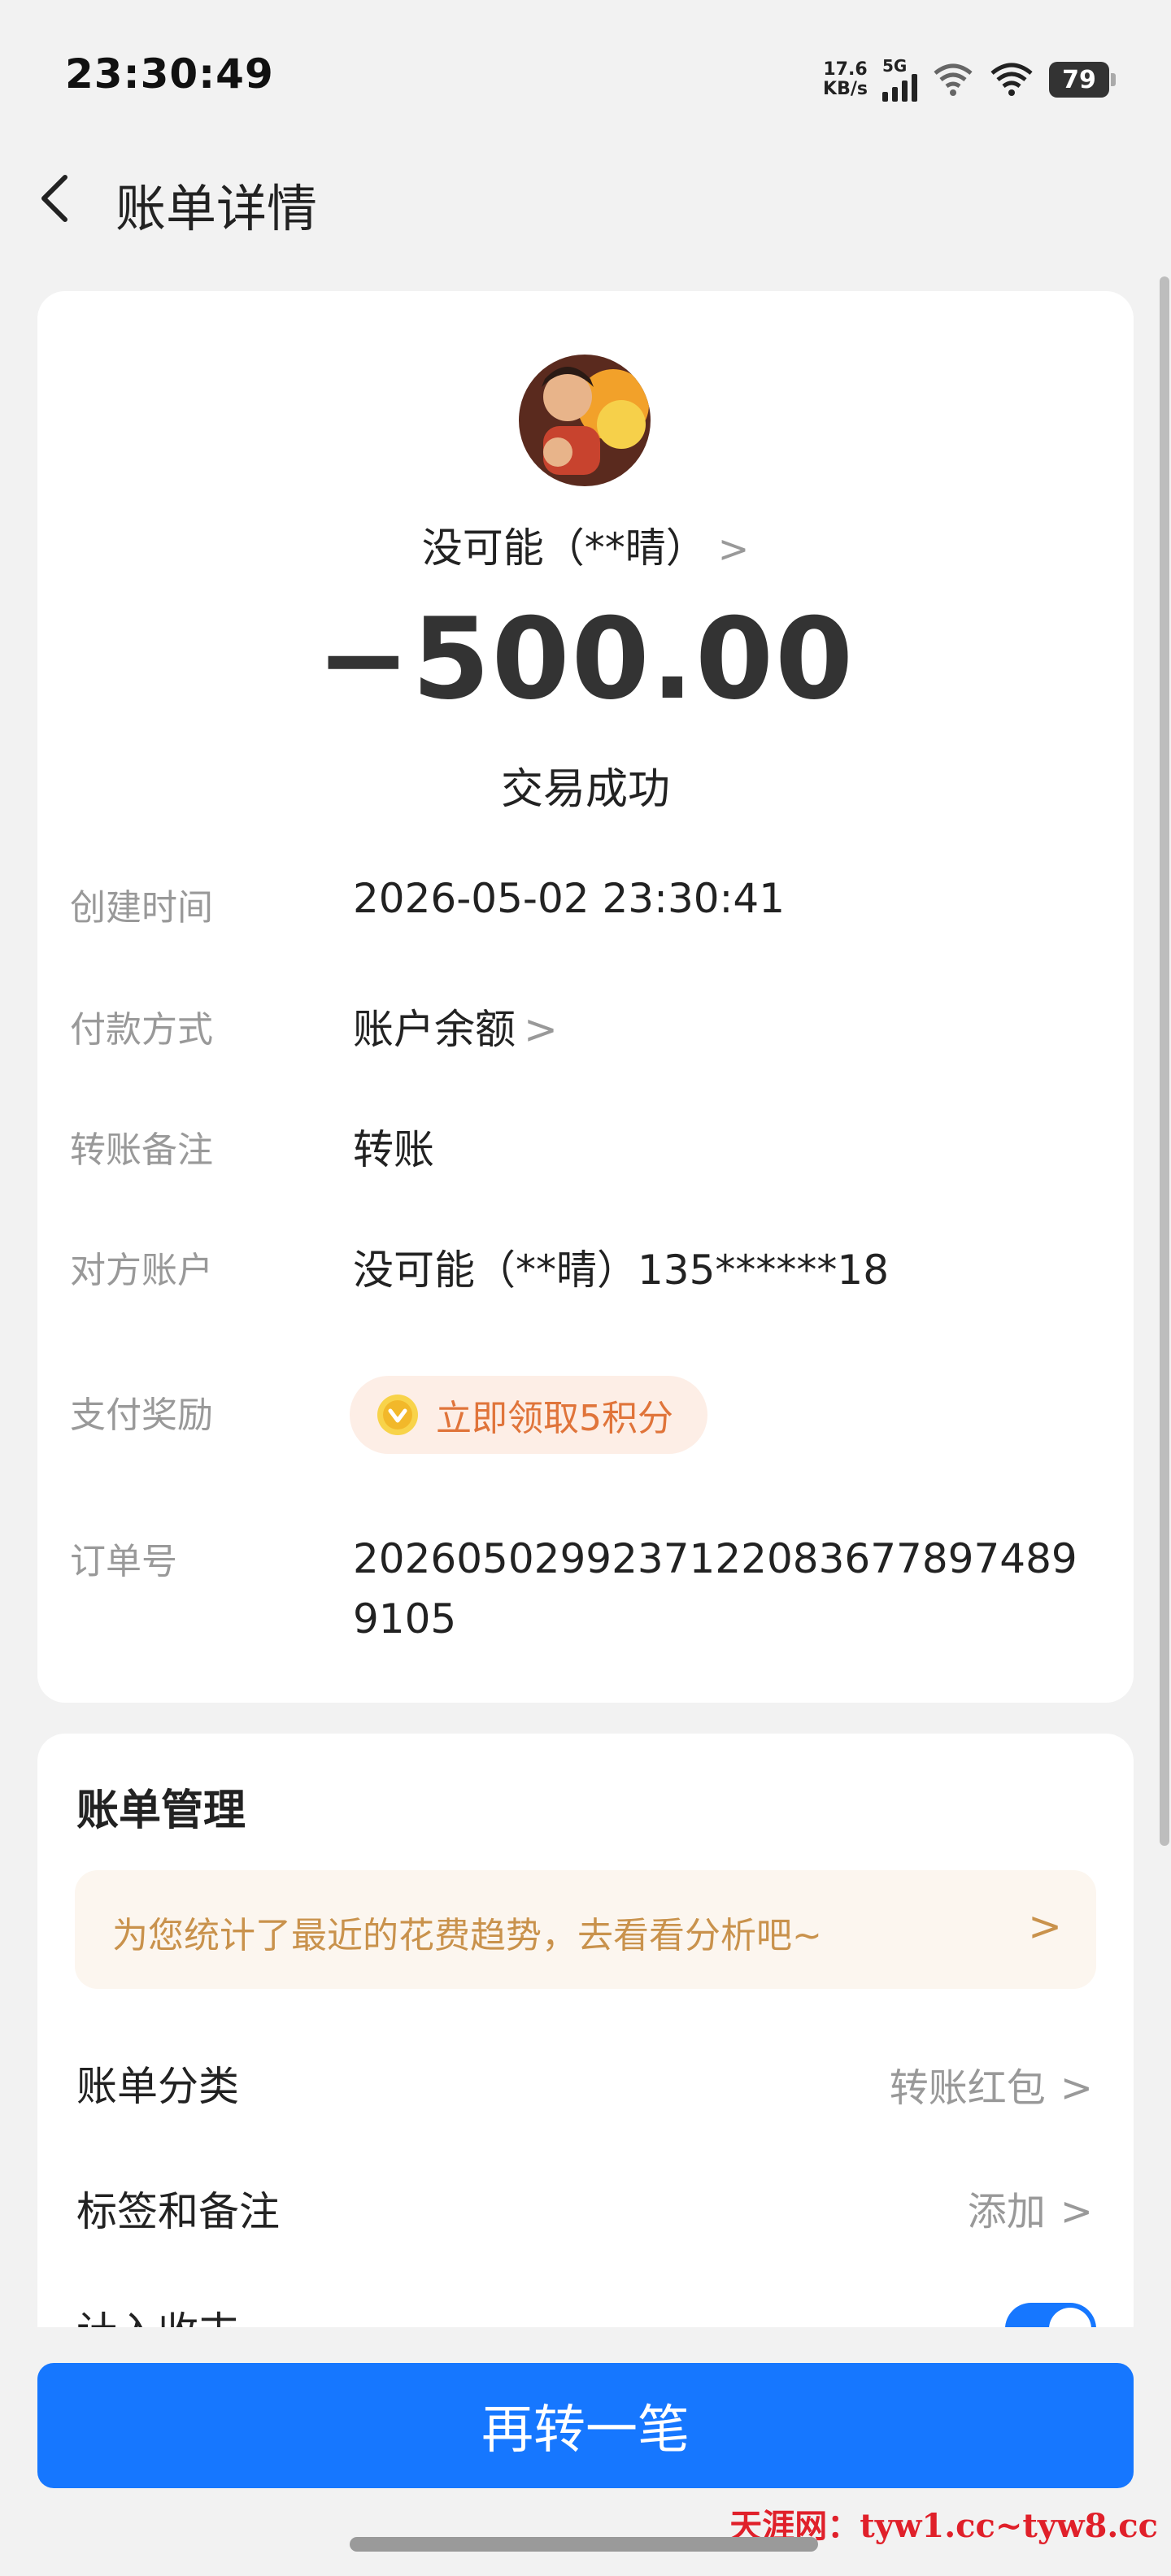 The height and width of the screenshot is (2576, 1171). Describe the element at coordinates (895, 66) in the screenshot. I see `network-type-label: 5G` at that location.